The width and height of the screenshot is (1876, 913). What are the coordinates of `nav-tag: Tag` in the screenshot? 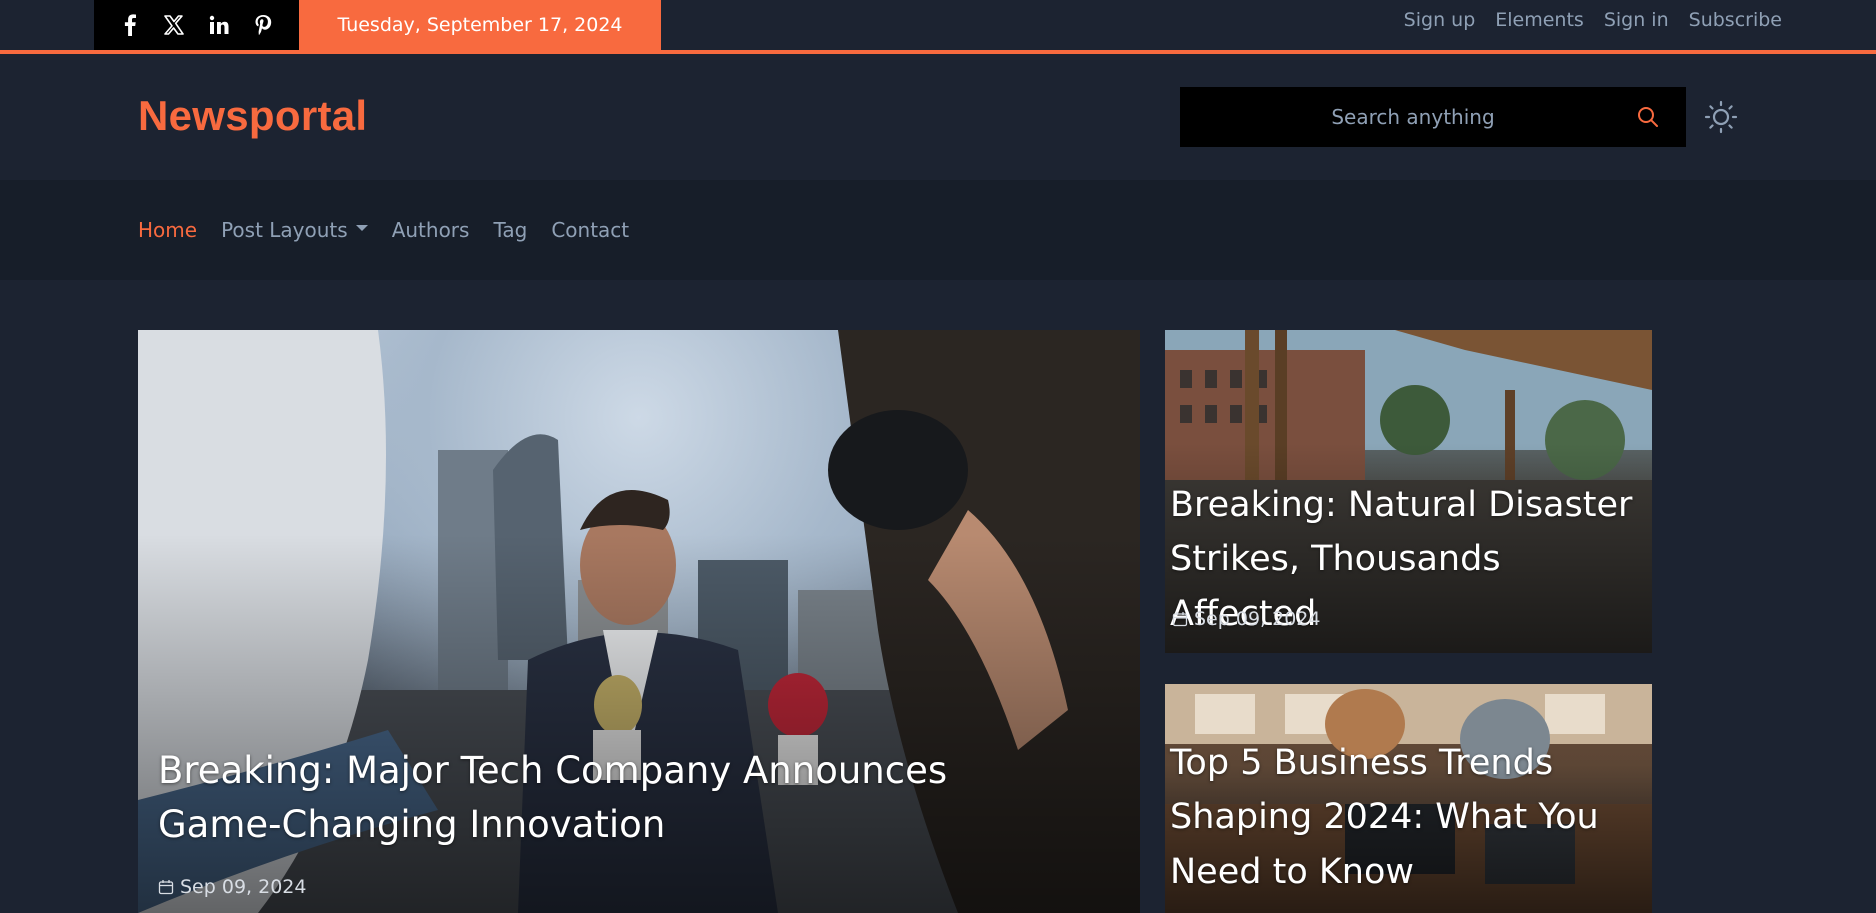 It's located at (510, 230).